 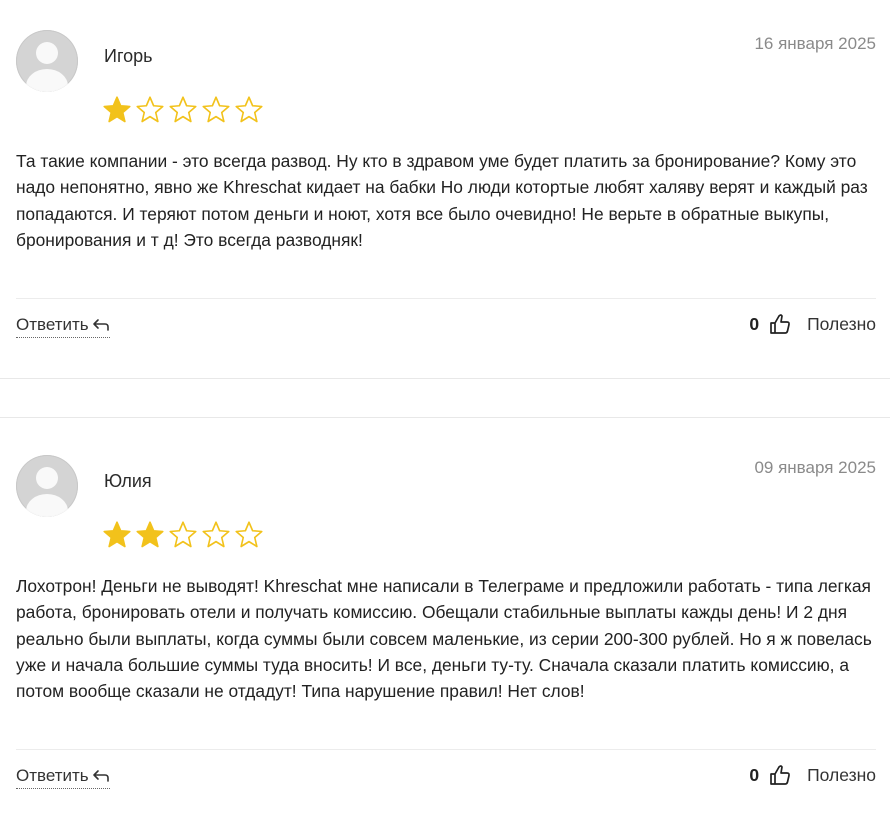 I want to click on review-author: Юлия, so click(x=128, y=481).